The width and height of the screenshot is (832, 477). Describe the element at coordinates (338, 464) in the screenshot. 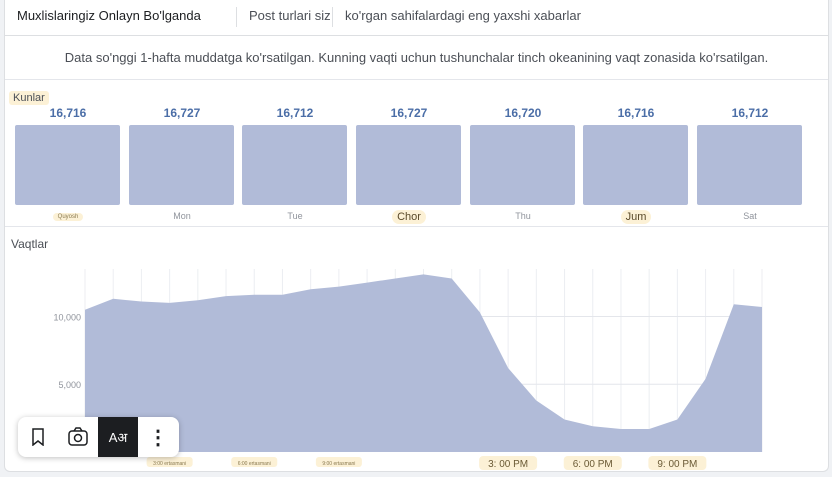

I see `x-tick-label: 9:00 ertasmani` at that location.